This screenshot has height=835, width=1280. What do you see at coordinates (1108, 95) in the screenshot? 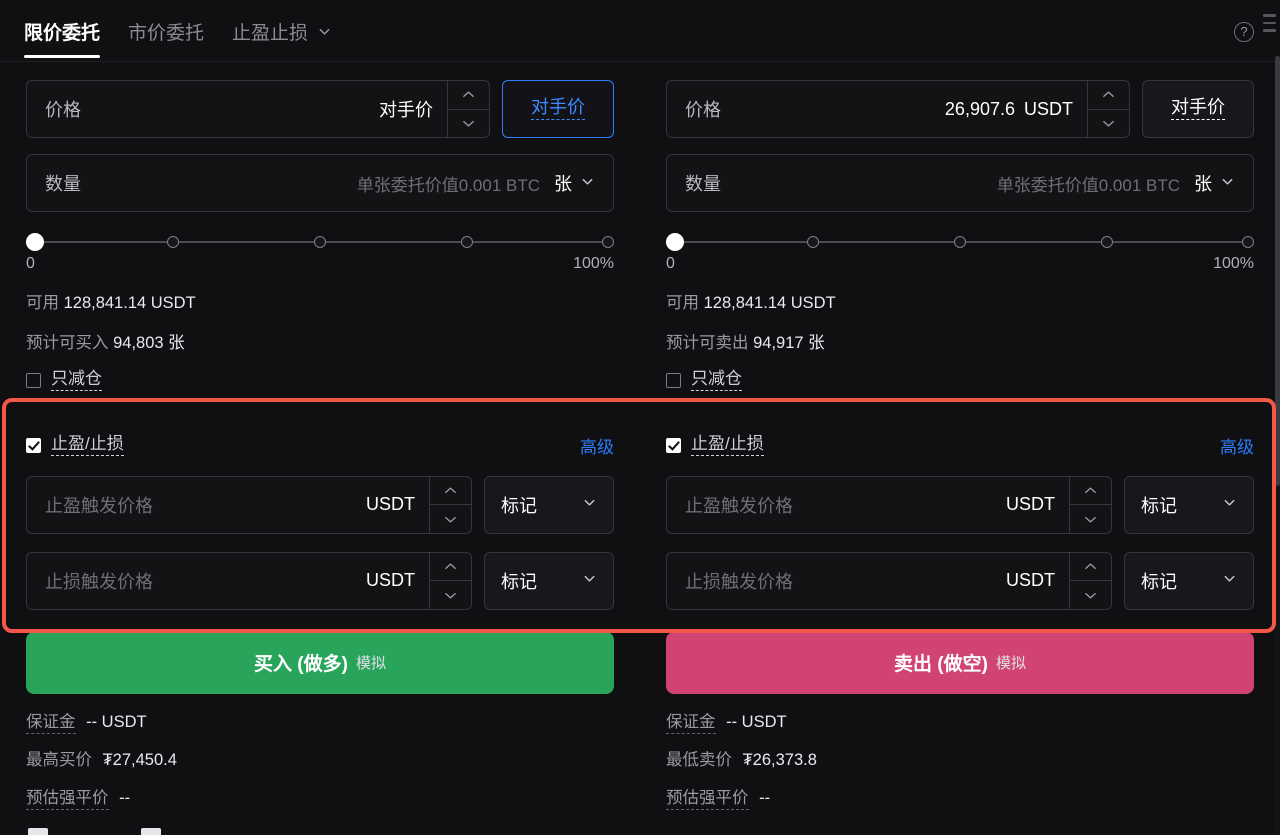
I see `sell-price-increment-button` at bounding box center [1108, 95].